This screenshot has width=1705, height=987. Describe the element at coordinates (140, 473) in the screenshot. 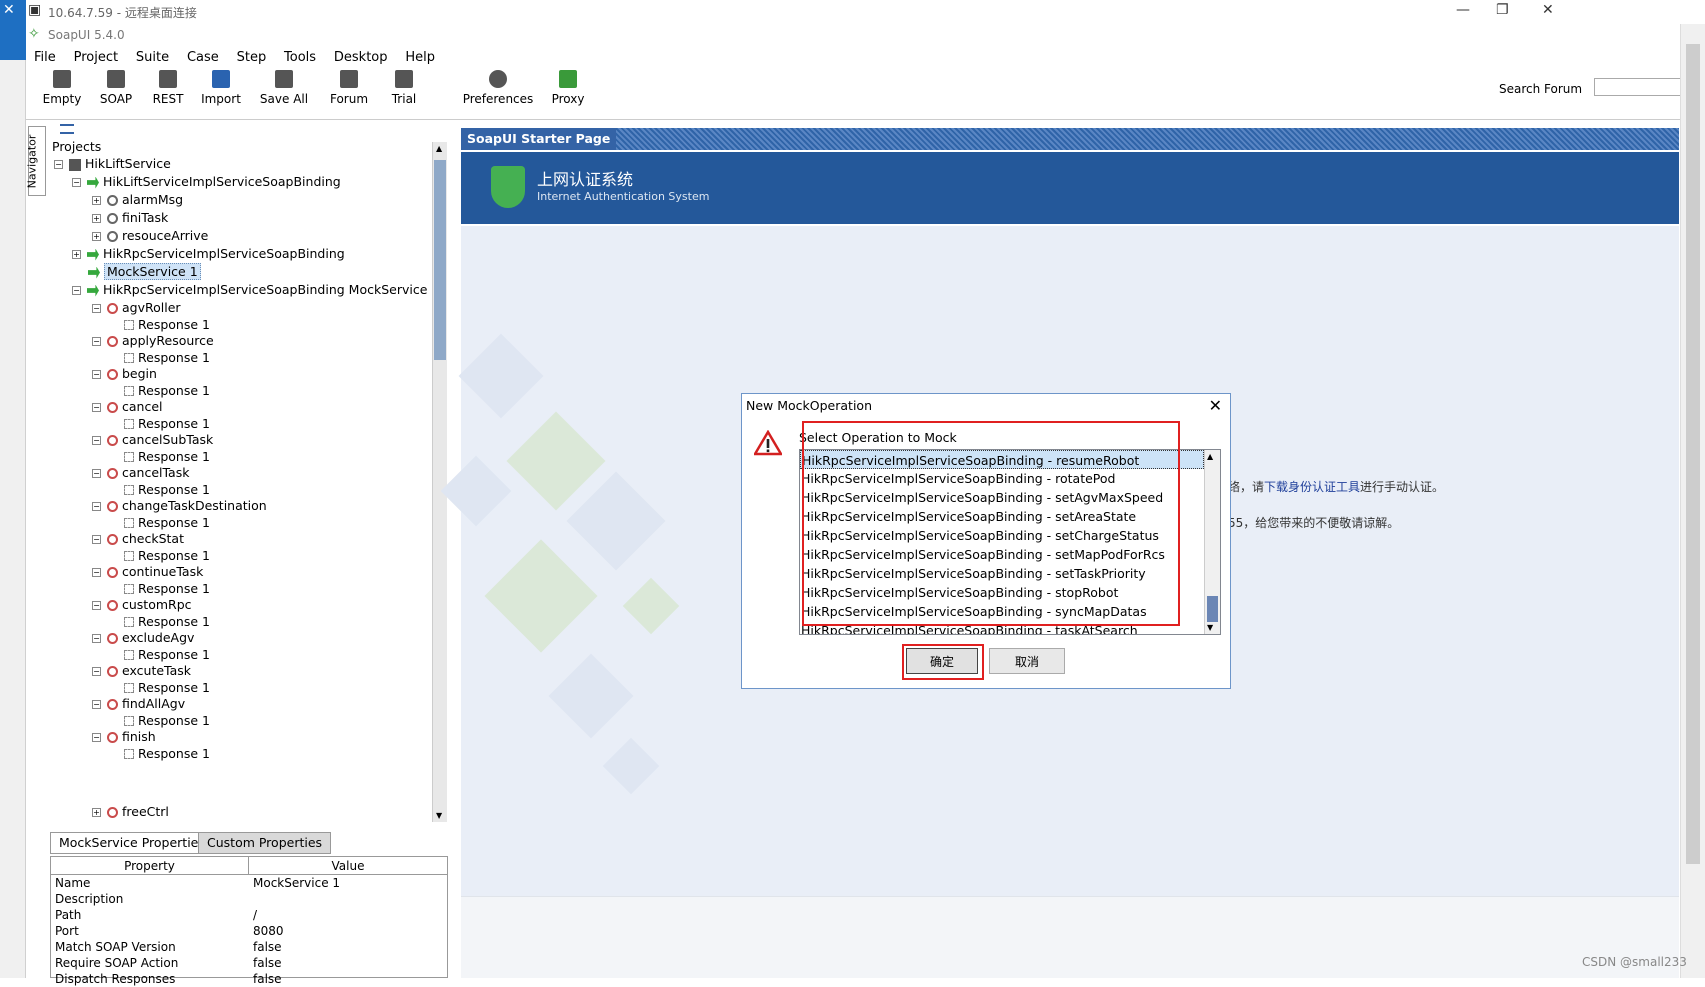

I see `tree-mock-operation: − cancelTask` at that location.